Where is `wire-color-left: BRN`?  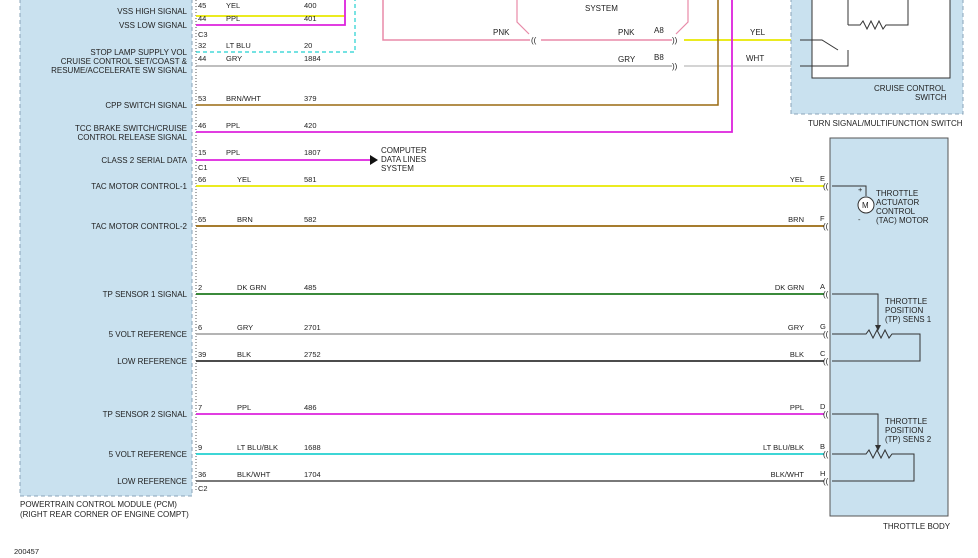
wire-color-left: BRN is located at coordinates (245, 219).